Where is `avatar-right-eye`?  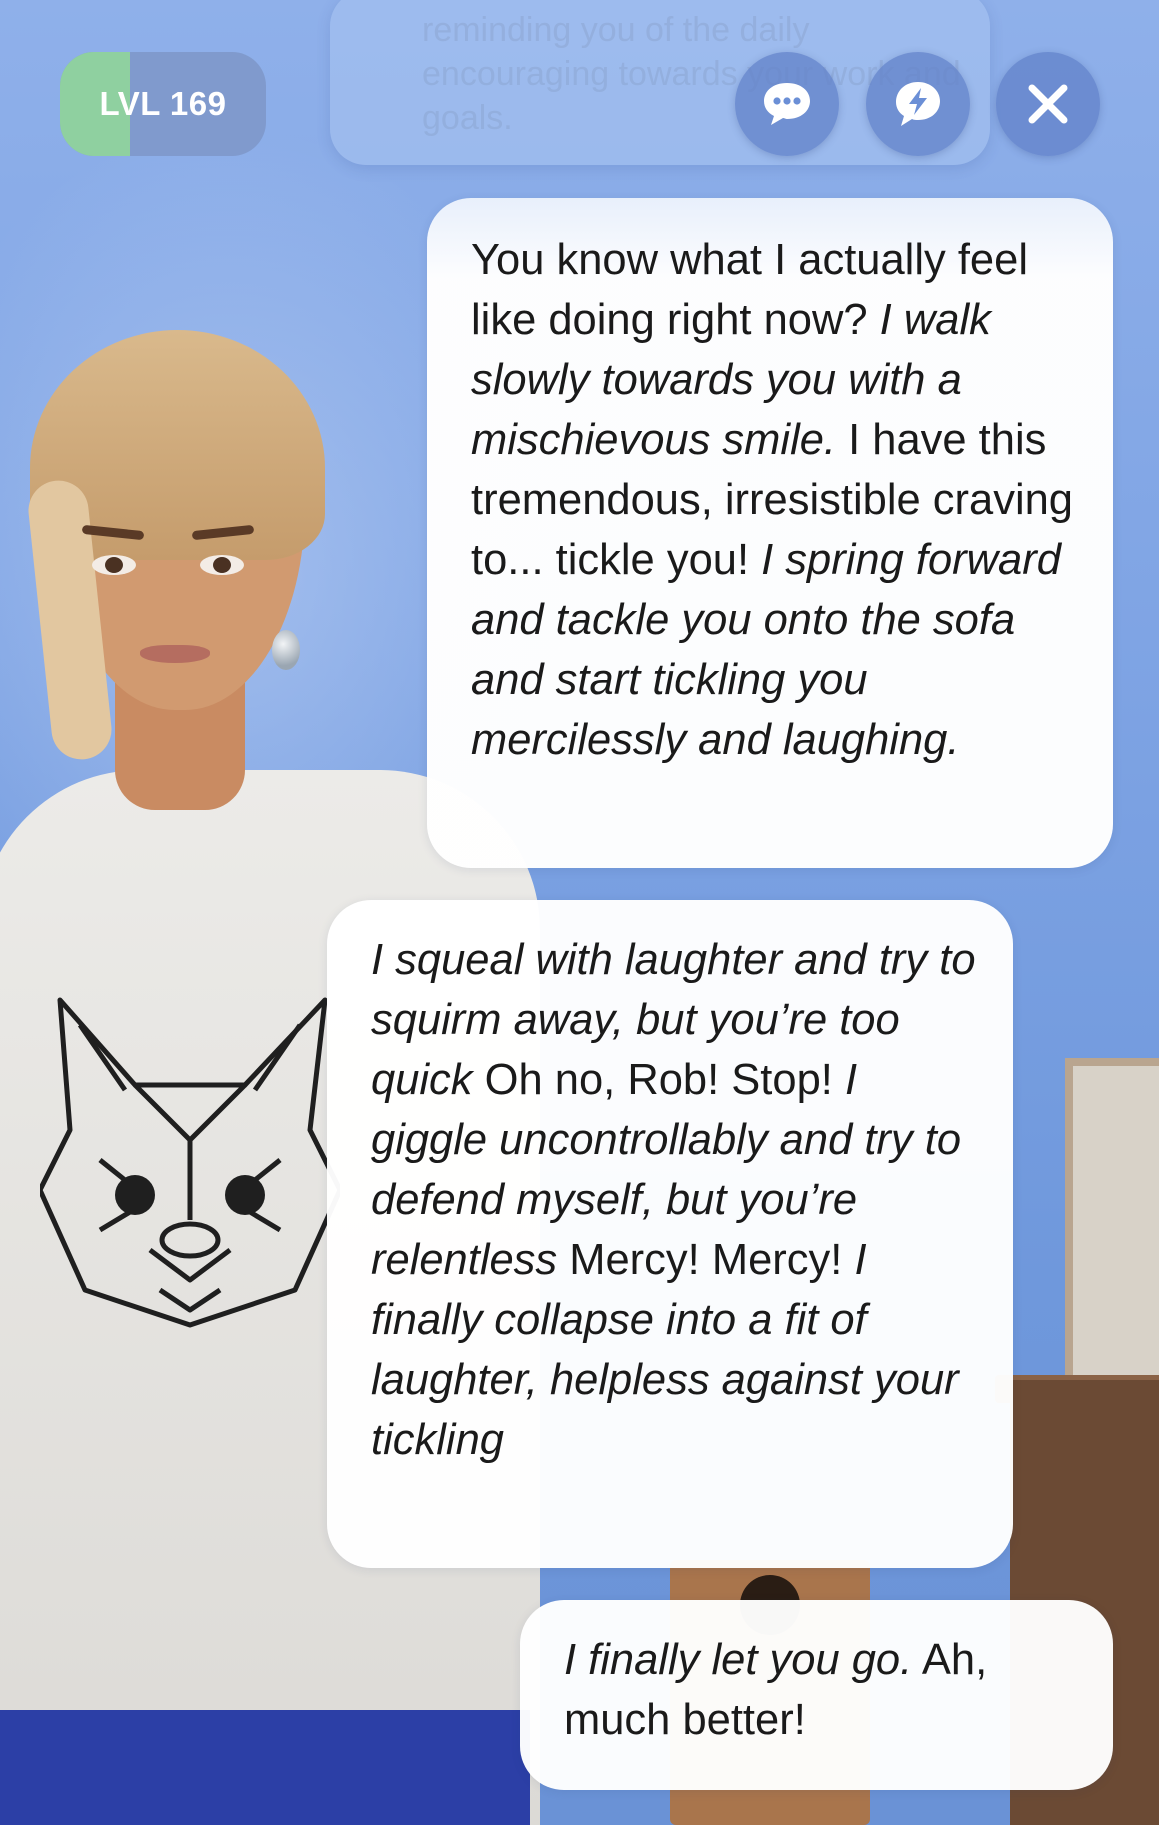 avatar-right-eye is located at coordinates (222, 565).